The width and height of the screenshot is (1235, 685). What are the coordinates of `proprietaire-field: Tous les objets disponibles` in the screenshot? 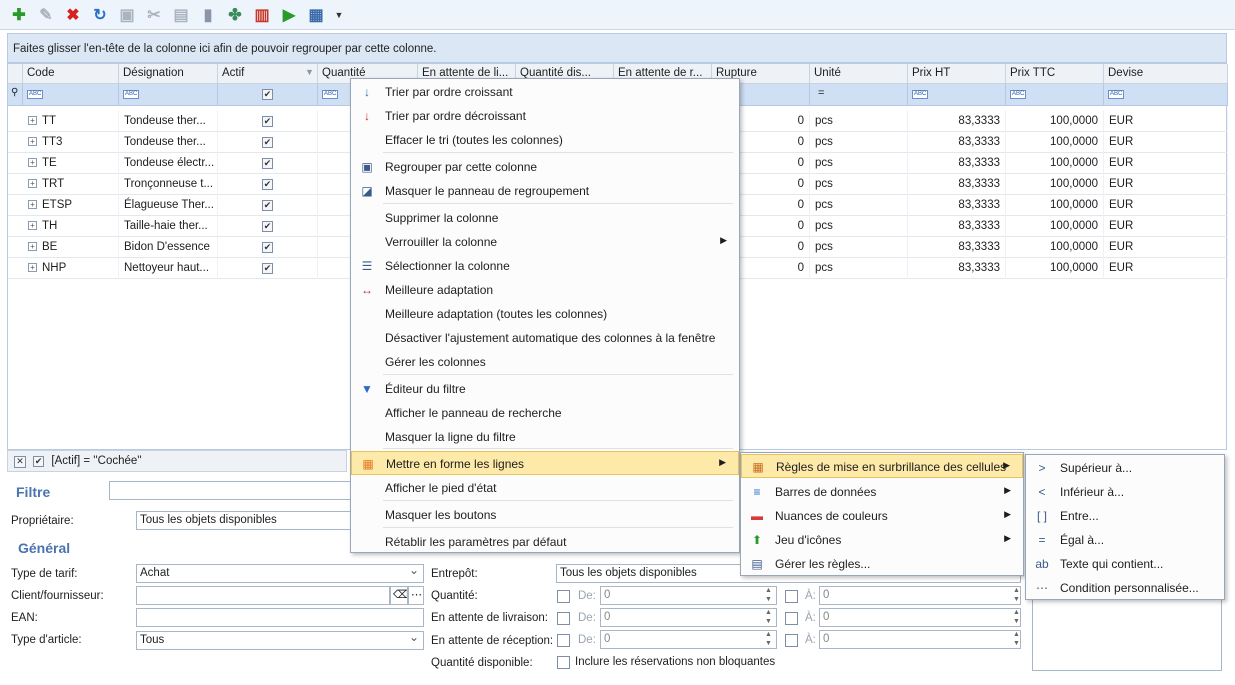 It's located at (245, 520).